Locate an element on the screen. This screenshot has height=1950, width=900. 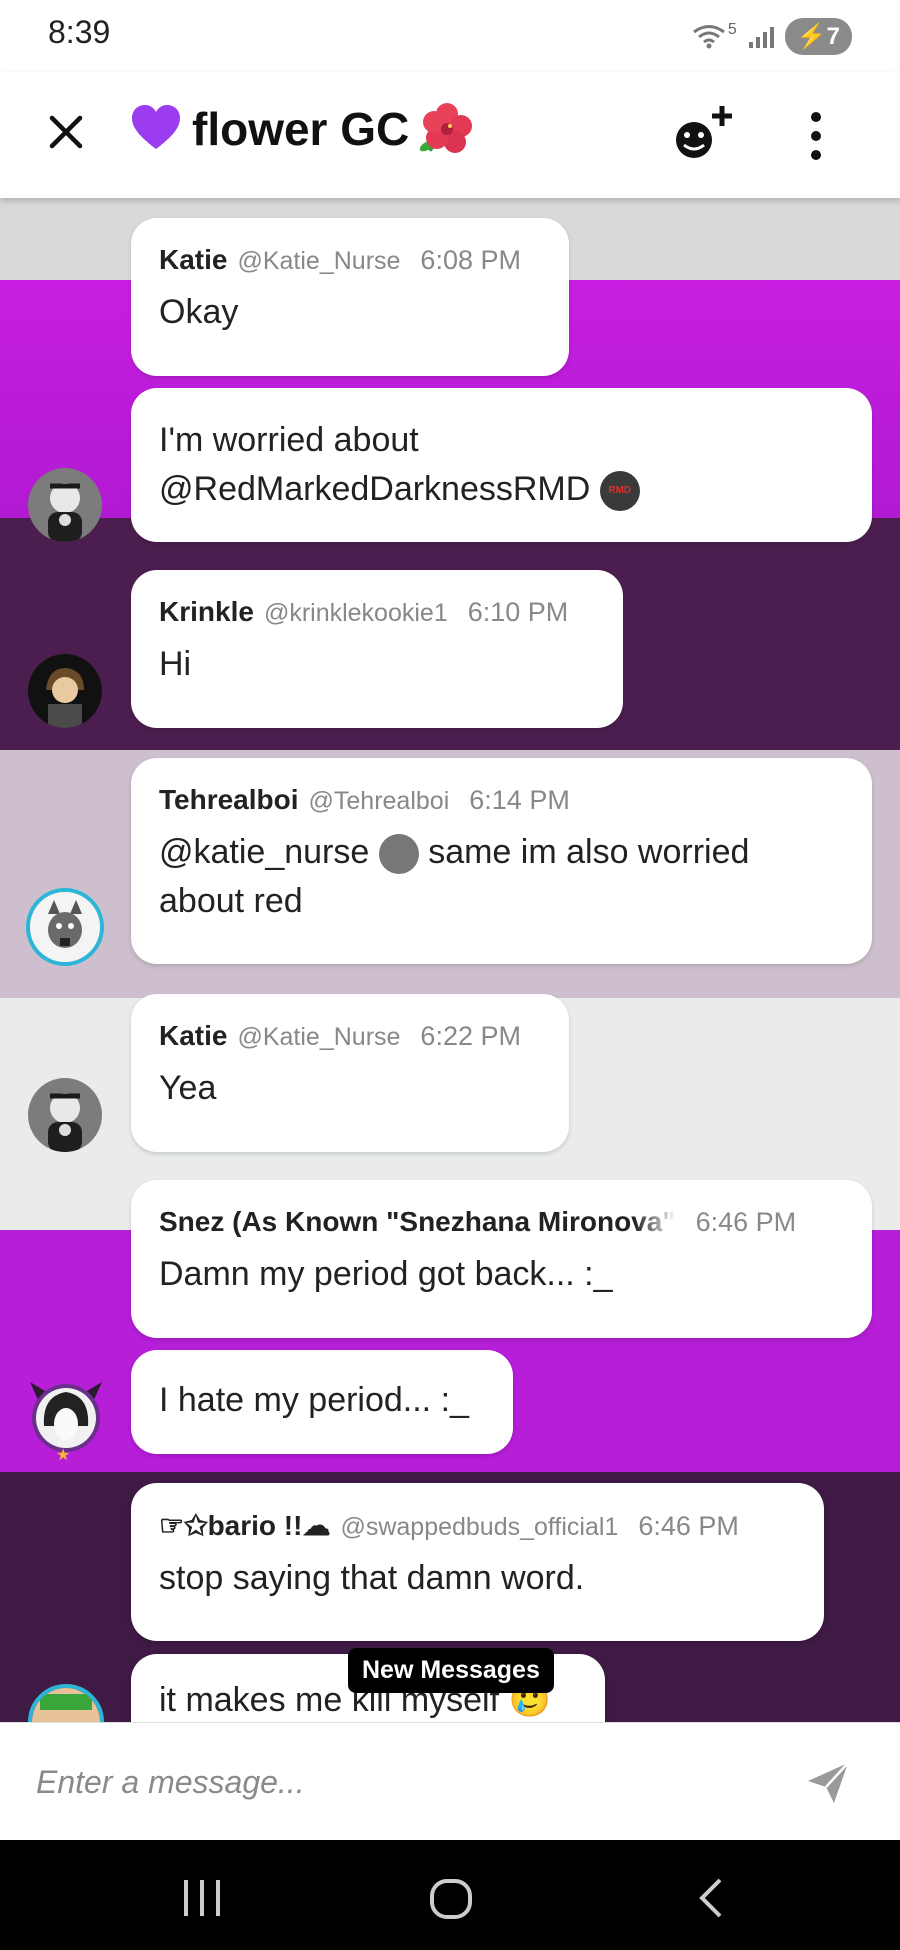
purple-heart-icon is located at coordinates (156, 127).